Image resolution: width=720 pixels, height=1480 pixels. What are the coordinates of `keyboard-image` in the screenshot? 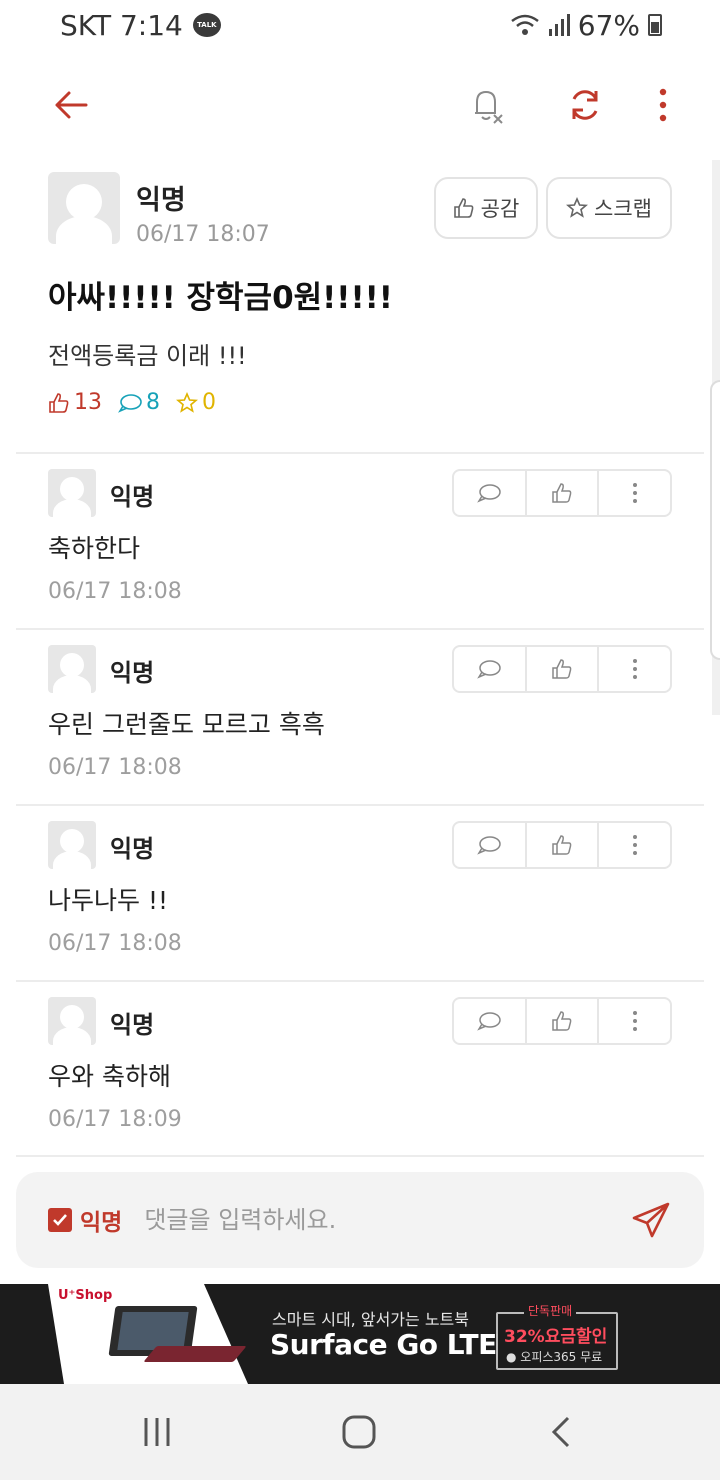 It's located at (195, 1354).